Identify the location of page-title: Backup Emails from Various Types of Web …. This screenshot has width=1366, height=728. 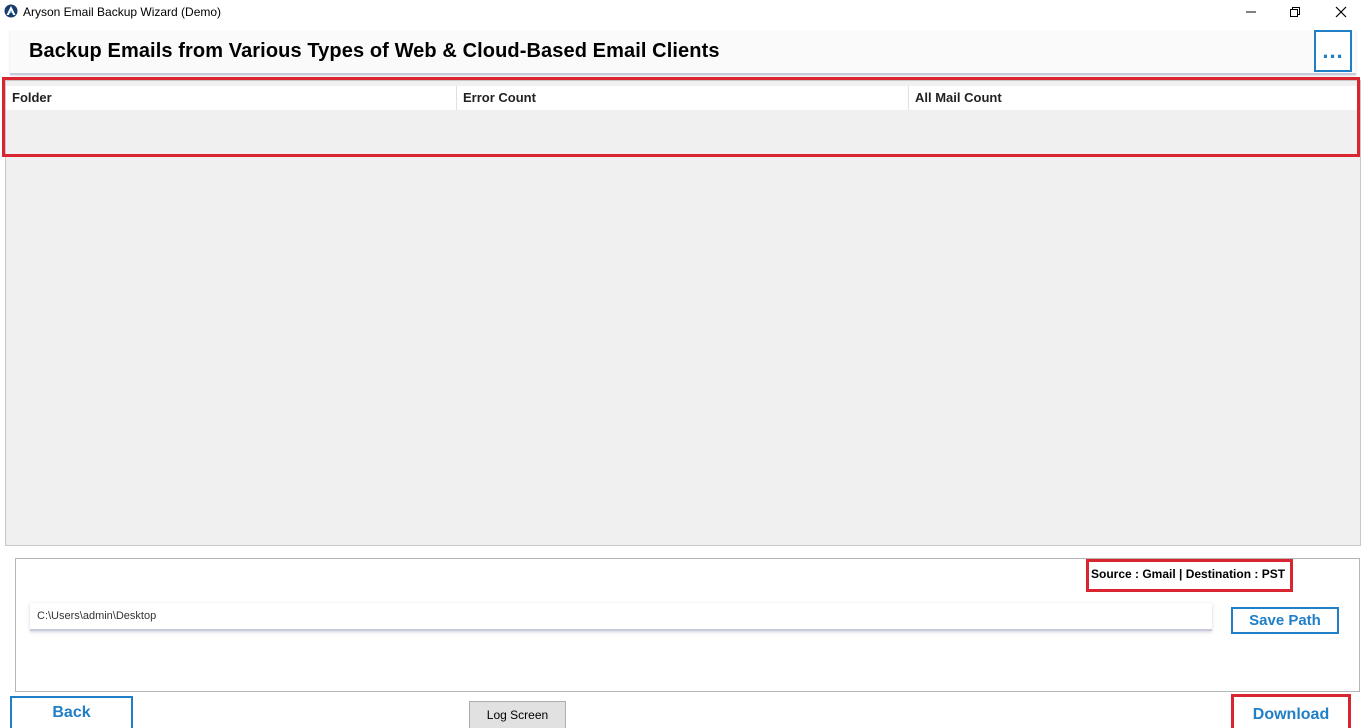
(374, 51).